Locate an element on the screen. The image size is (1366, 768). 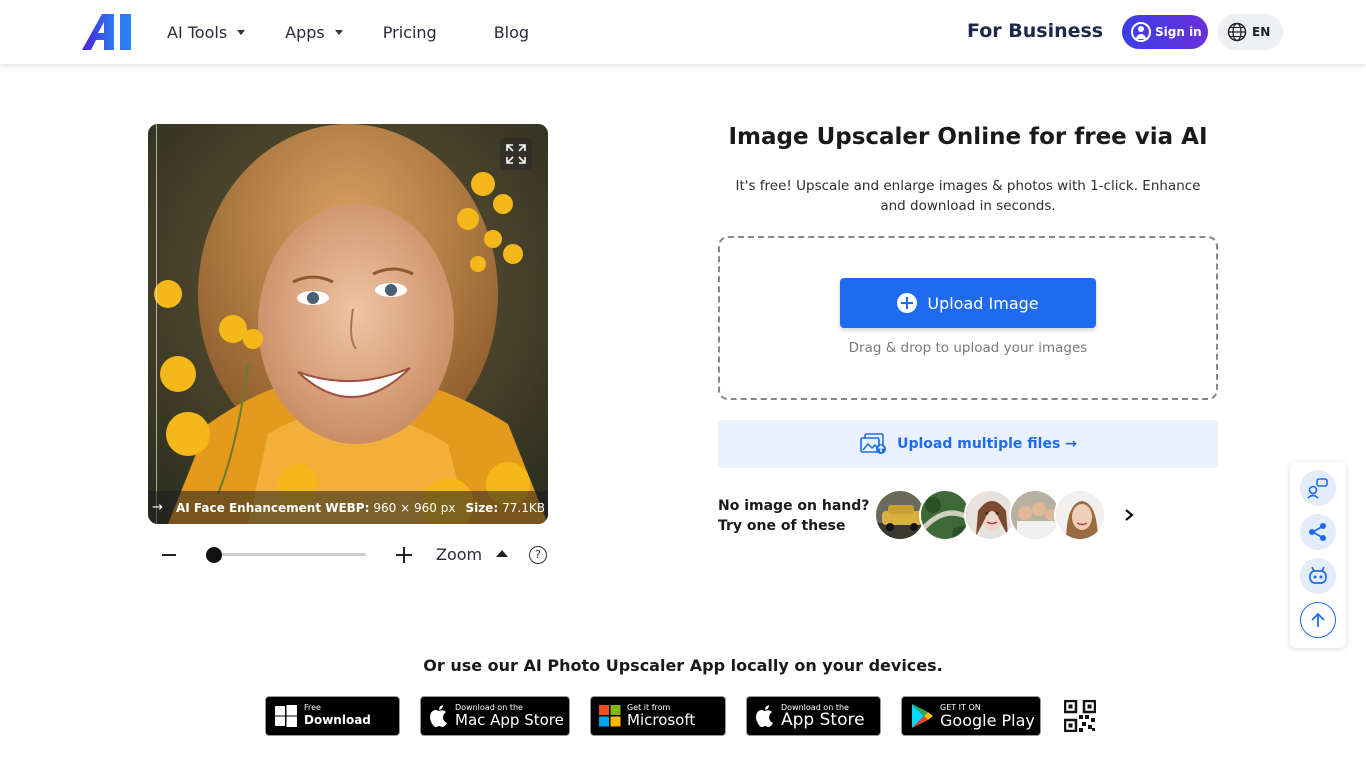
back-to-top-button is located at coordinates (1318, 620).